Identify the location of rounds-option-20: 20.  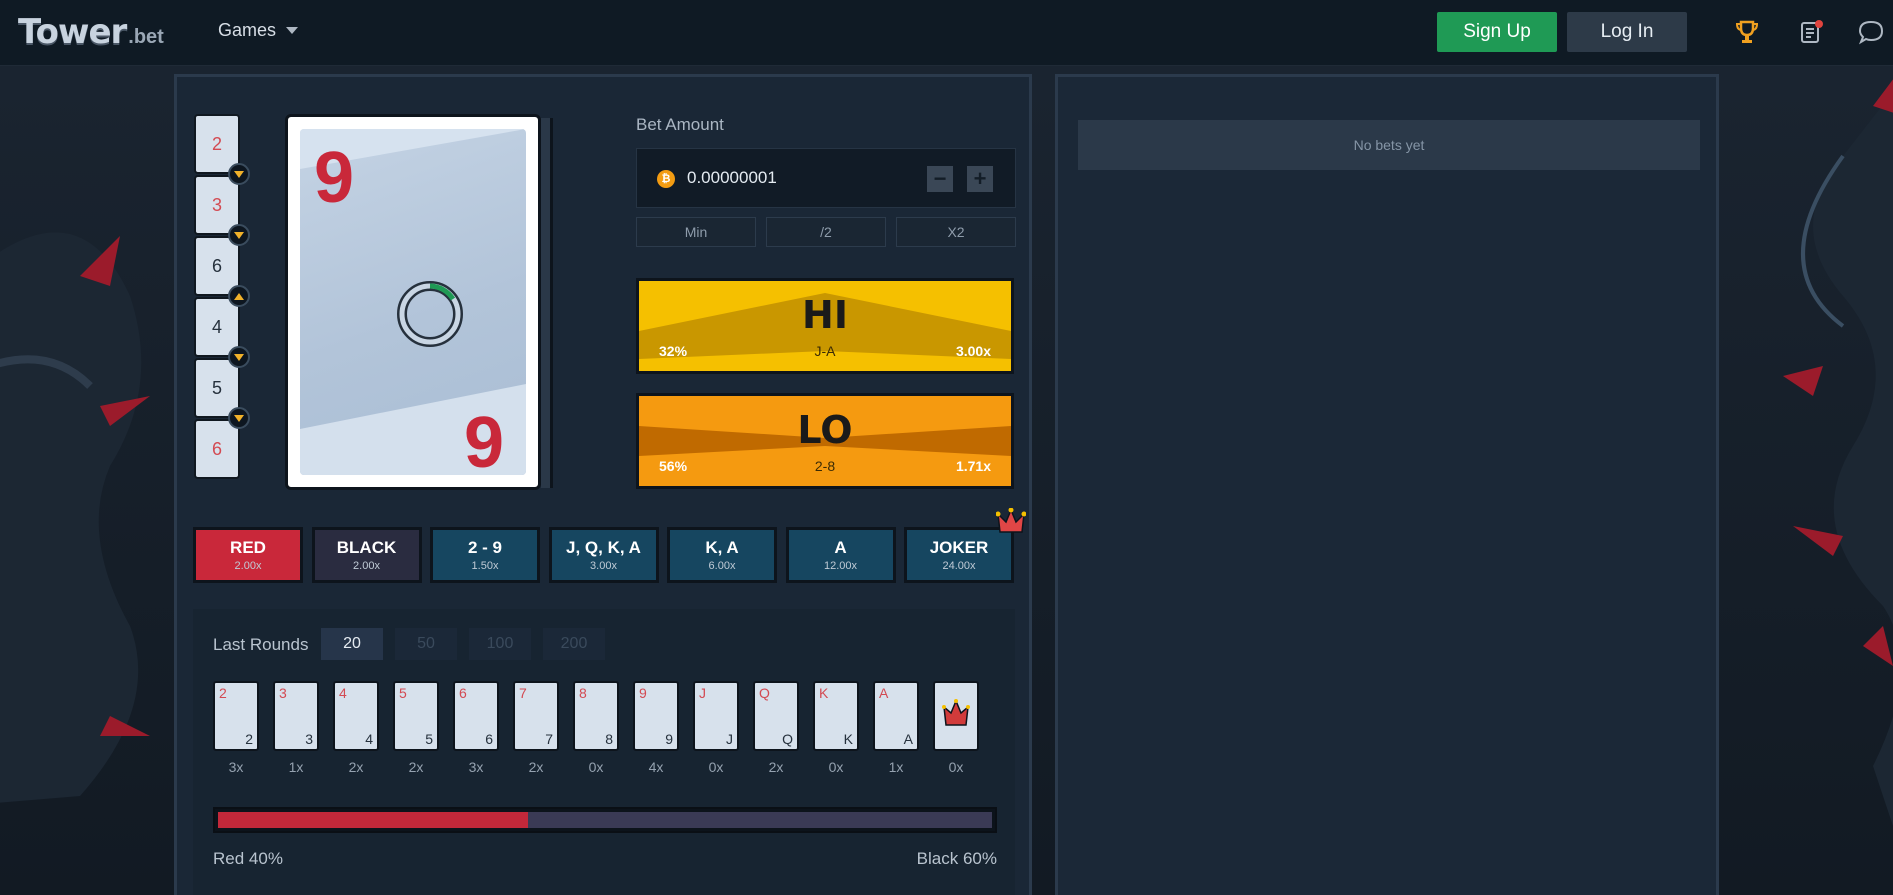
(352, 644).